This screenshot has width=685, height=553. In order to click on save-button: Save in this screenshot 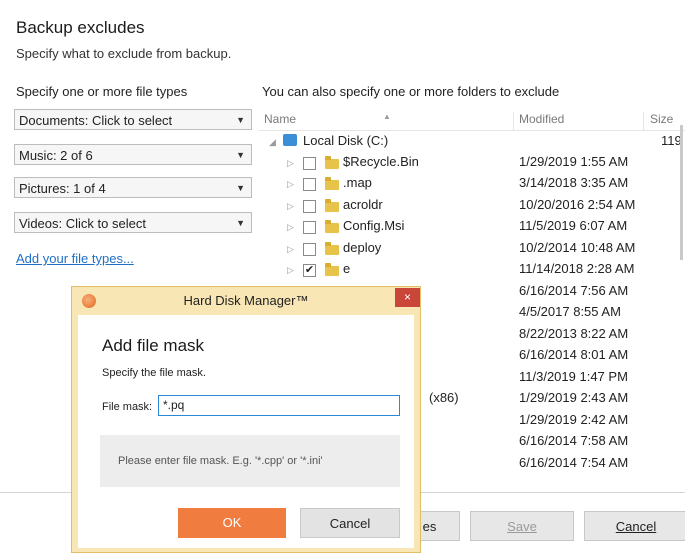, I will do `click(522, 526)`.